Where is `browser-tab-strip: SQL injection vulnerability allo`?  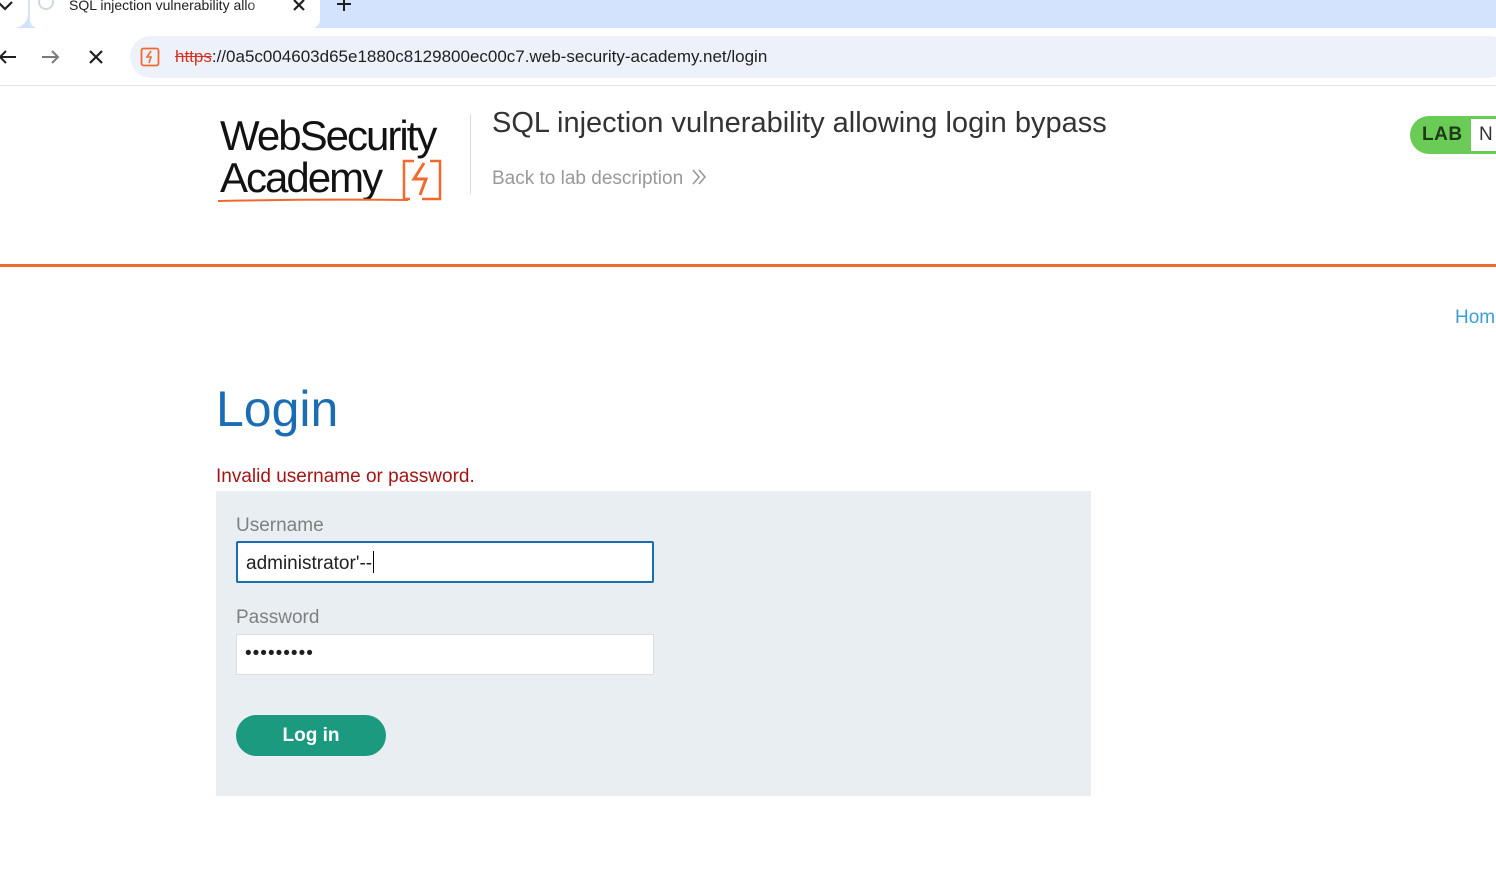
browser-tab-strip: SQL injection vulnerability allo is located at coordinates (748, 14).